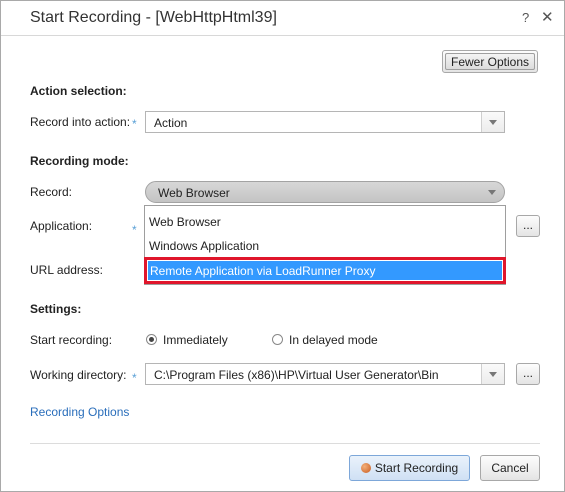 Image resolution: width=565 pixels, height=492 pixels. Describe the element at coordinates (71, 340) in the screenshot. I see `start-recording-label: Start recording:` at that location.